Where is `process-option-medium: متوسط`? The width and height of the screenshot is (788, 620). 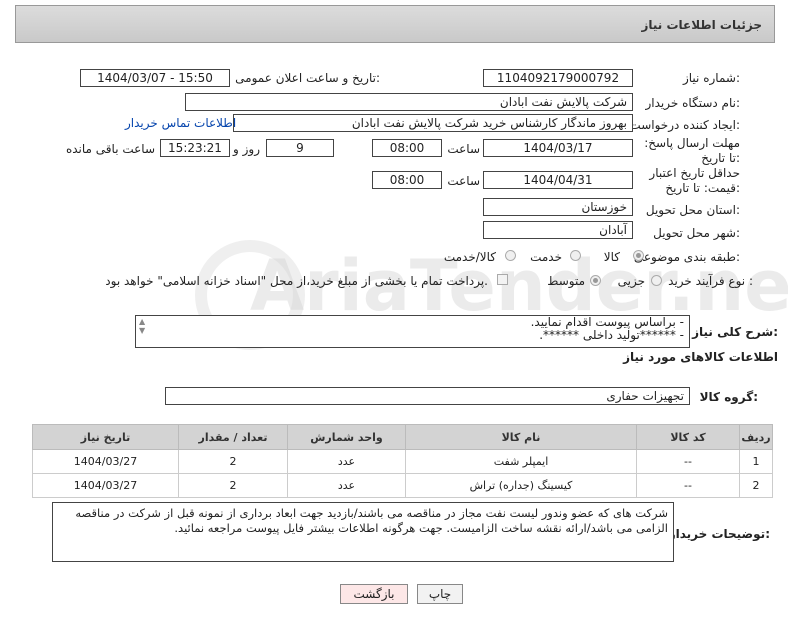 process-option-medium: متوسط is located at coordinates (566, 281).